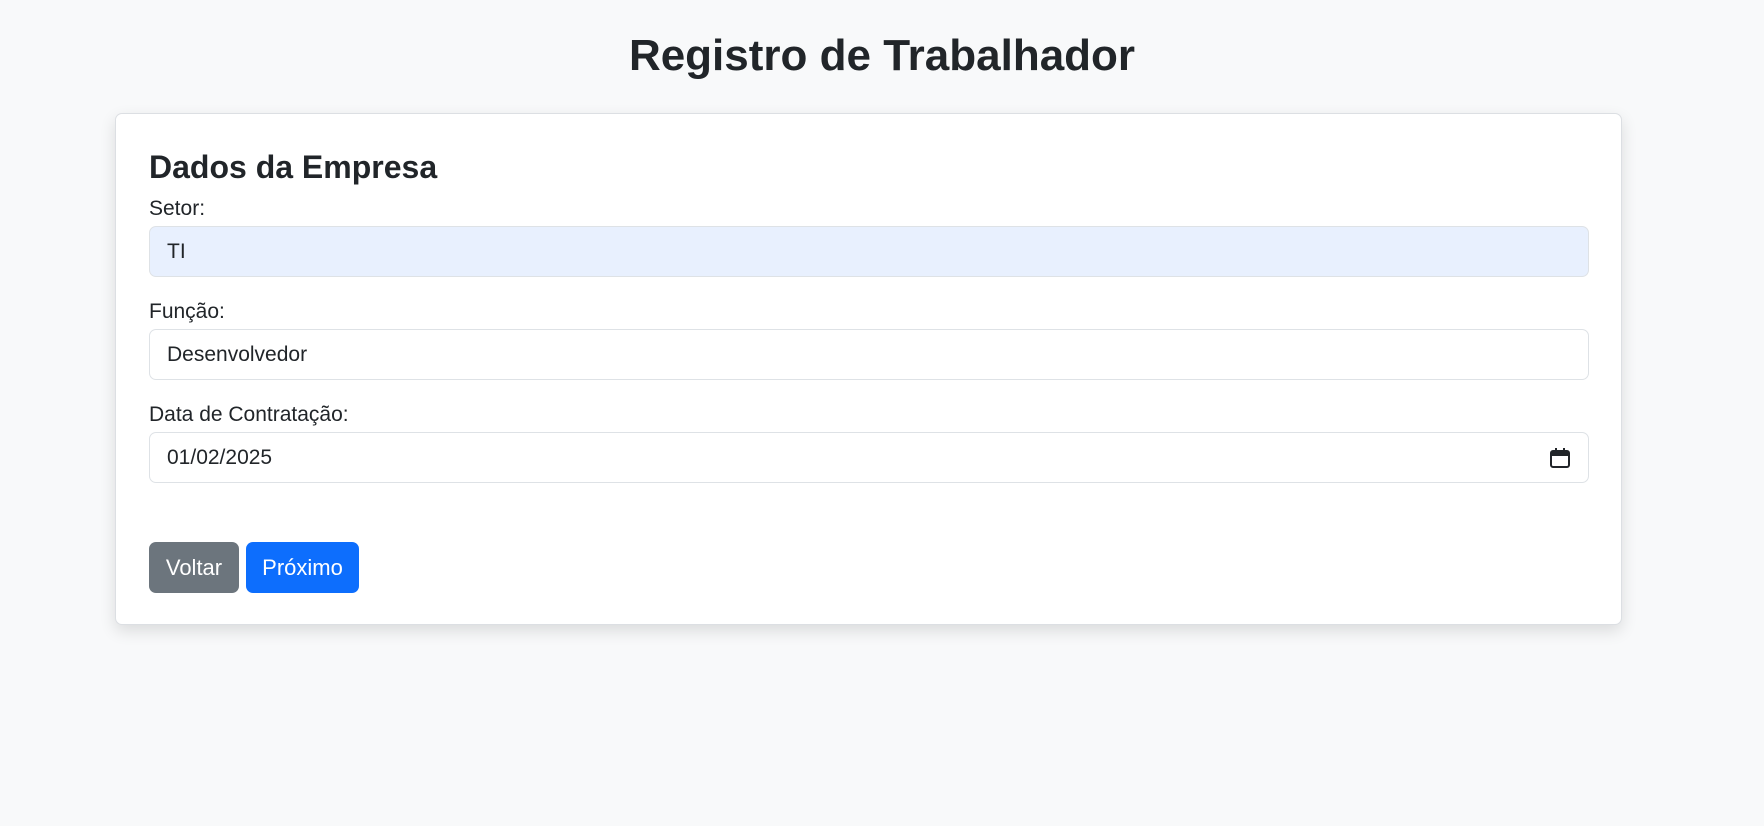 This screenshot has height=826, width=1764. I want to click on sector-input: TI, so click(869, 251).